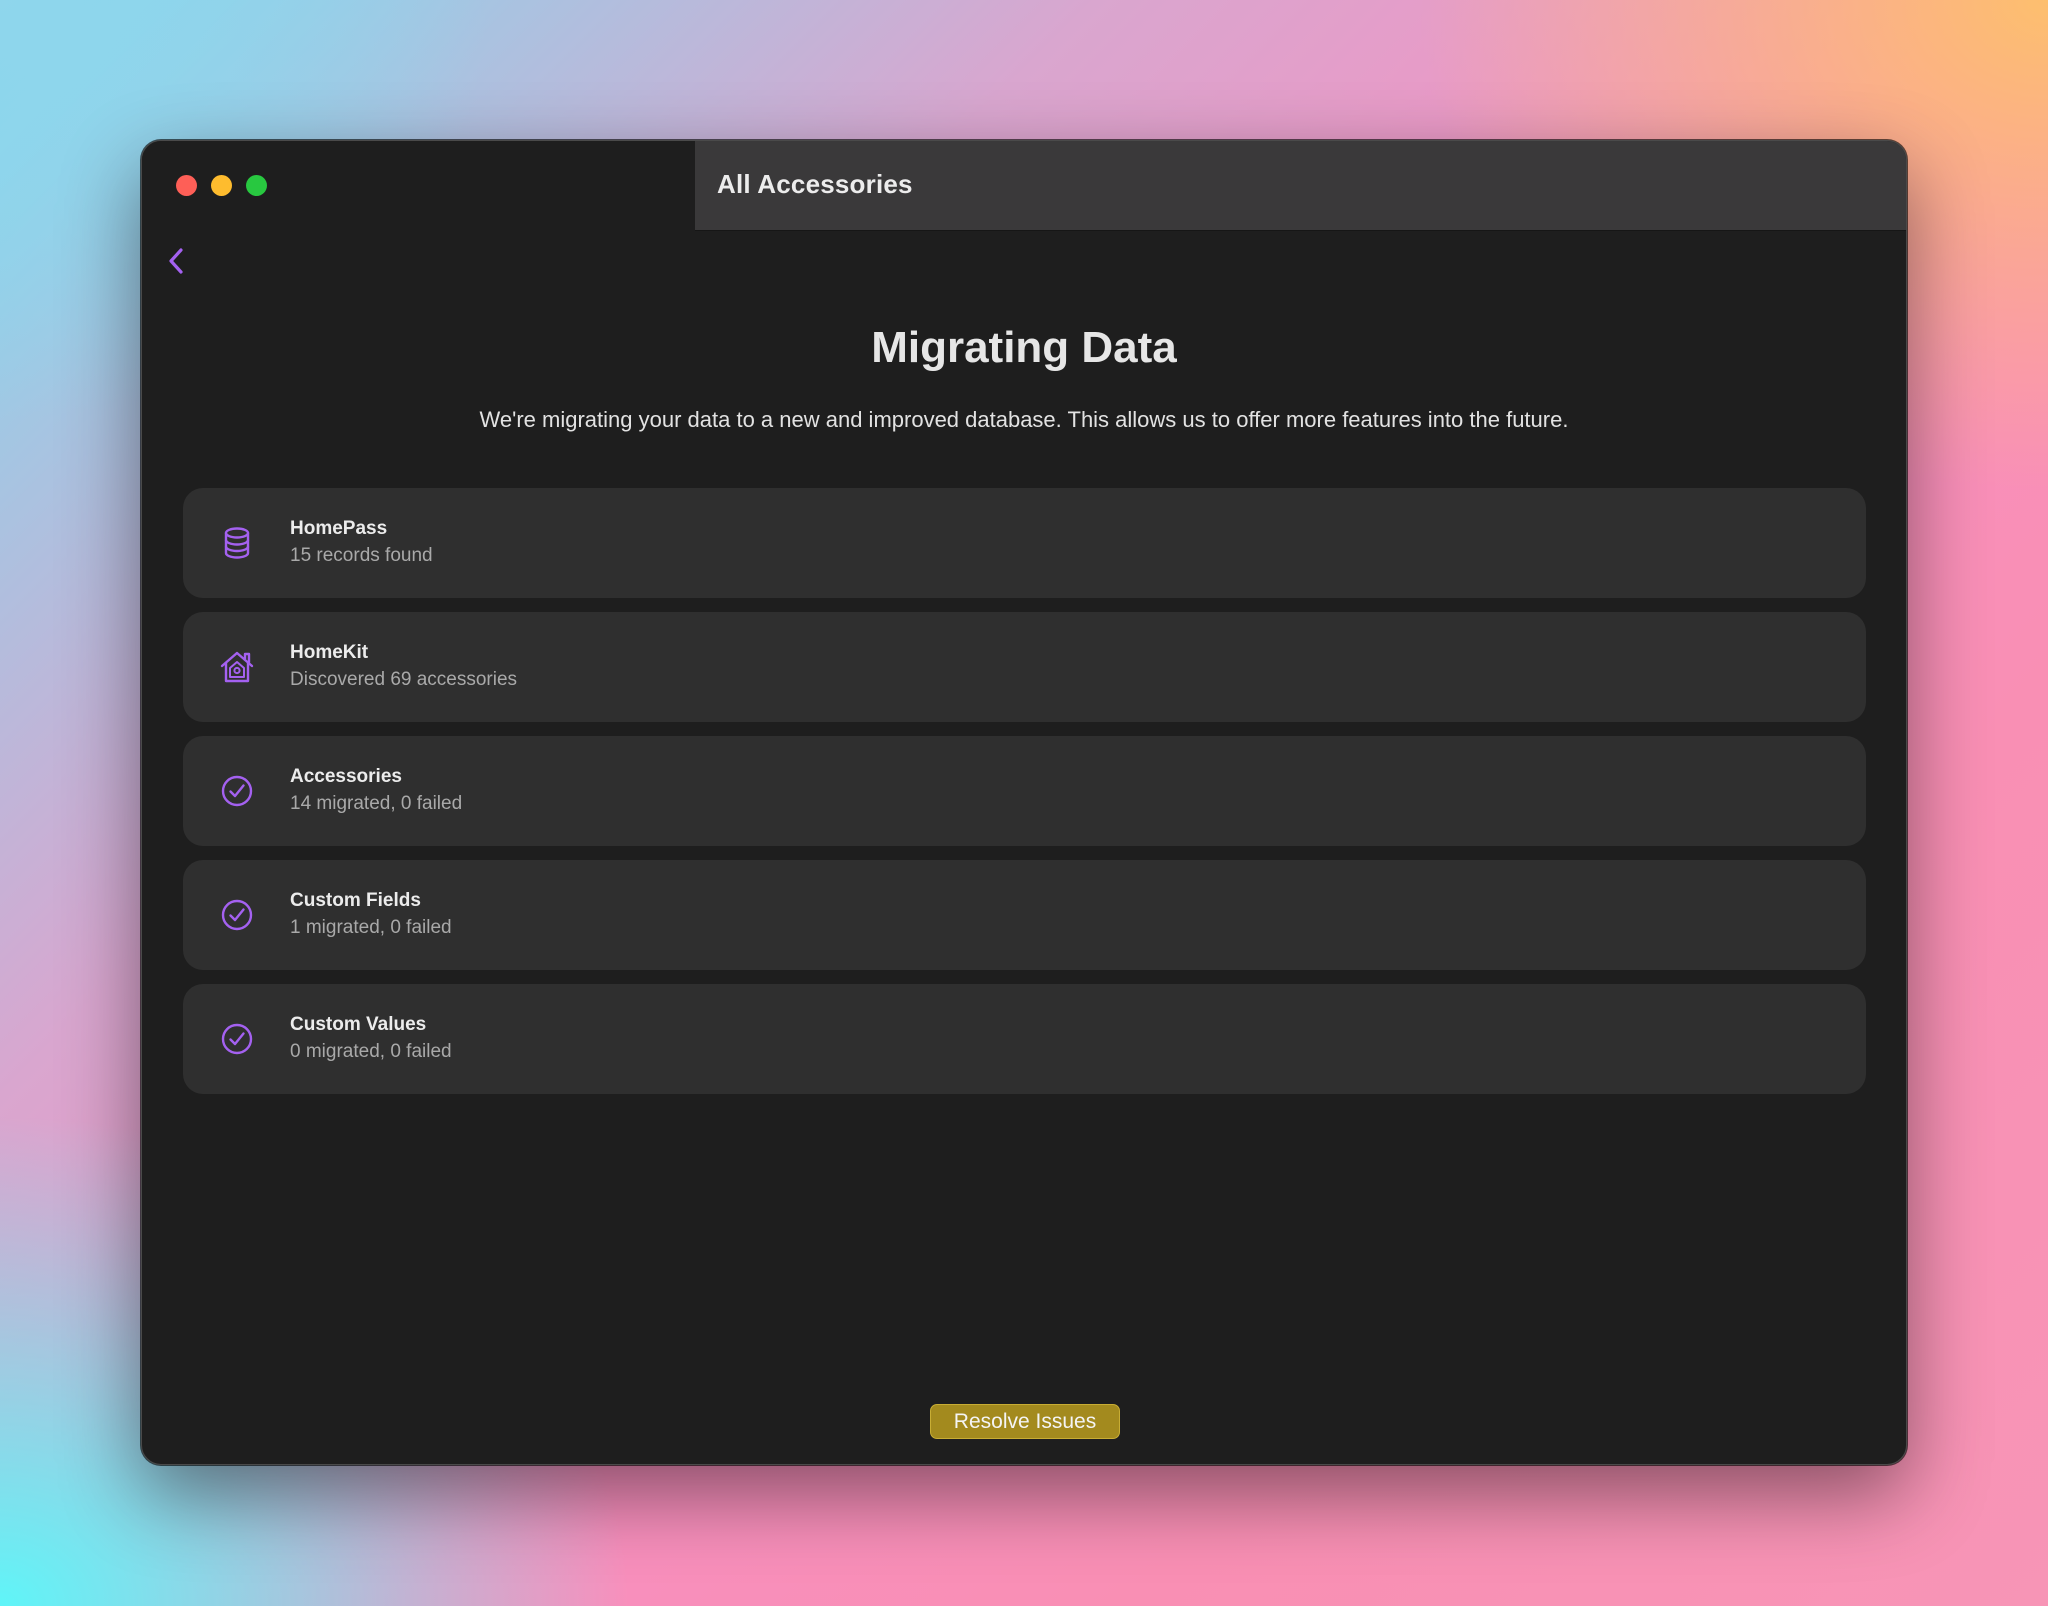  I want to click on item-detail: 14 migrated, 0 failed, so click(376, 803).